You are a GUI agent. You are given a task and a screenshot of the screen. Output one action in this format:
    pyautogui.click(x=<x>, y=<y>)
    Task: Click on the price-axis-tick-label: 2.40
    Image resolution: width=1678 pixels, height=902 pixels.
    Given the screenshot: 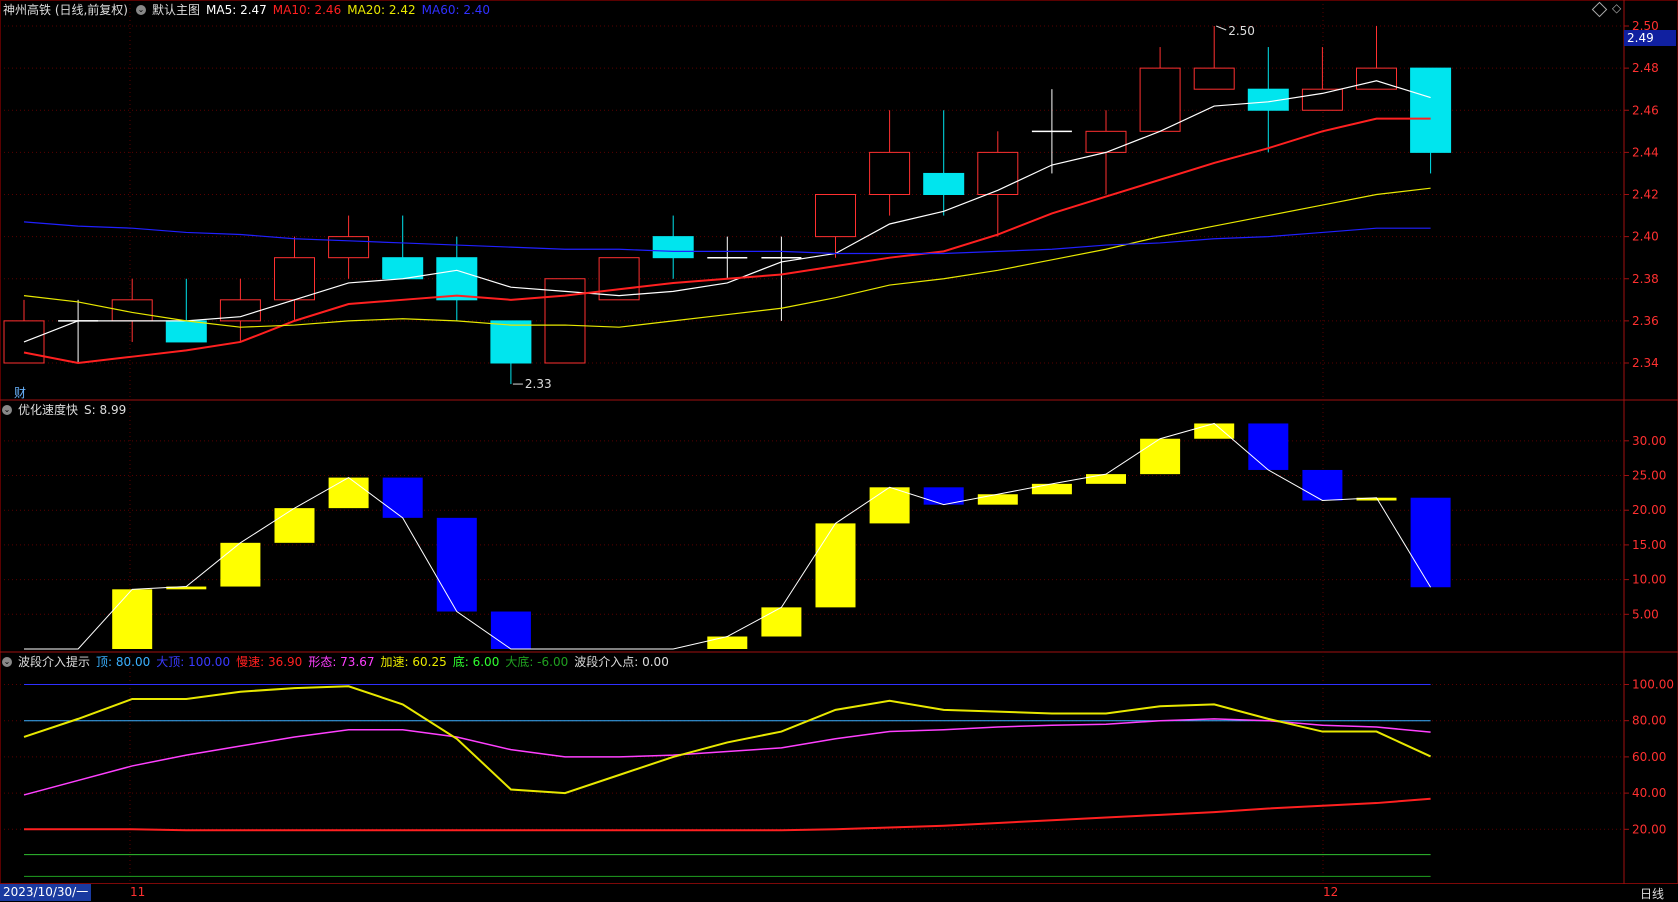 What is the action you would take?
    pyautogui.click(x=1645, y=237)
    